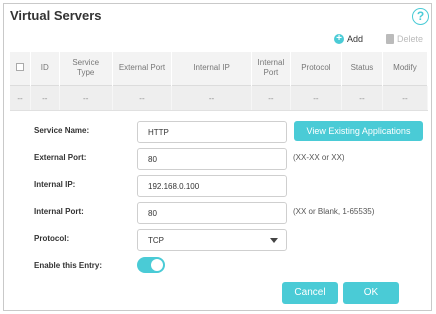 This screenshot has width=436, height=314. What do you see at coordinates (211, 68) in the screenshot?
I see `column-header: Internal IP` at bounding box center [211, 68].